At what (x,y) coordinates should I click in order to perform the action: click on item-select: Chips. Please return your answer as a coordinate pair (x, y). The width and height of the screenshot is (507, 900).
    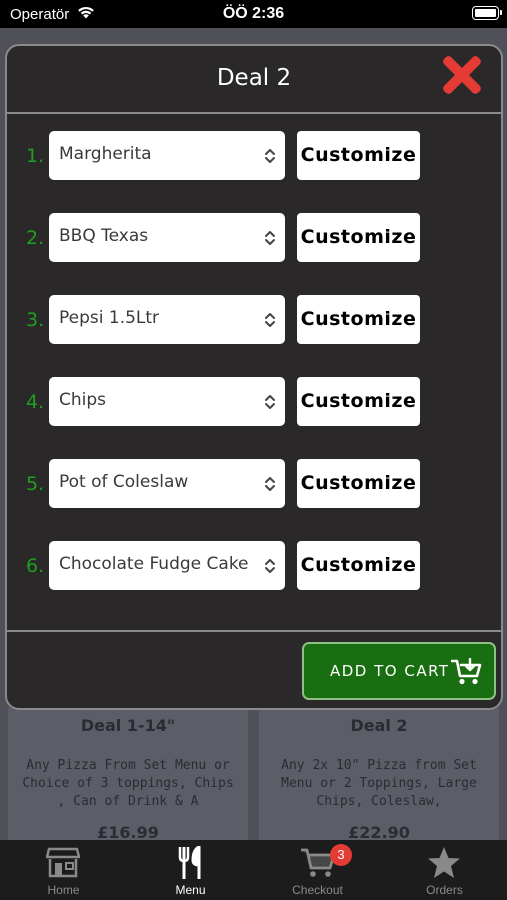
    Looking at the image, I should click on (167, 401).